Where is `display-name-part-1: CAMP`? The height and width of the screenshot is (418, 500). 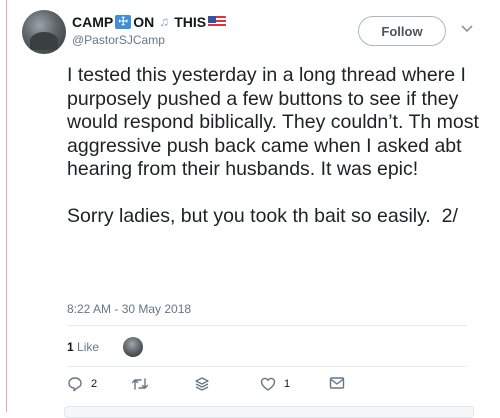 display-name-part-1: CAMP is located at coordinates (93, 22).